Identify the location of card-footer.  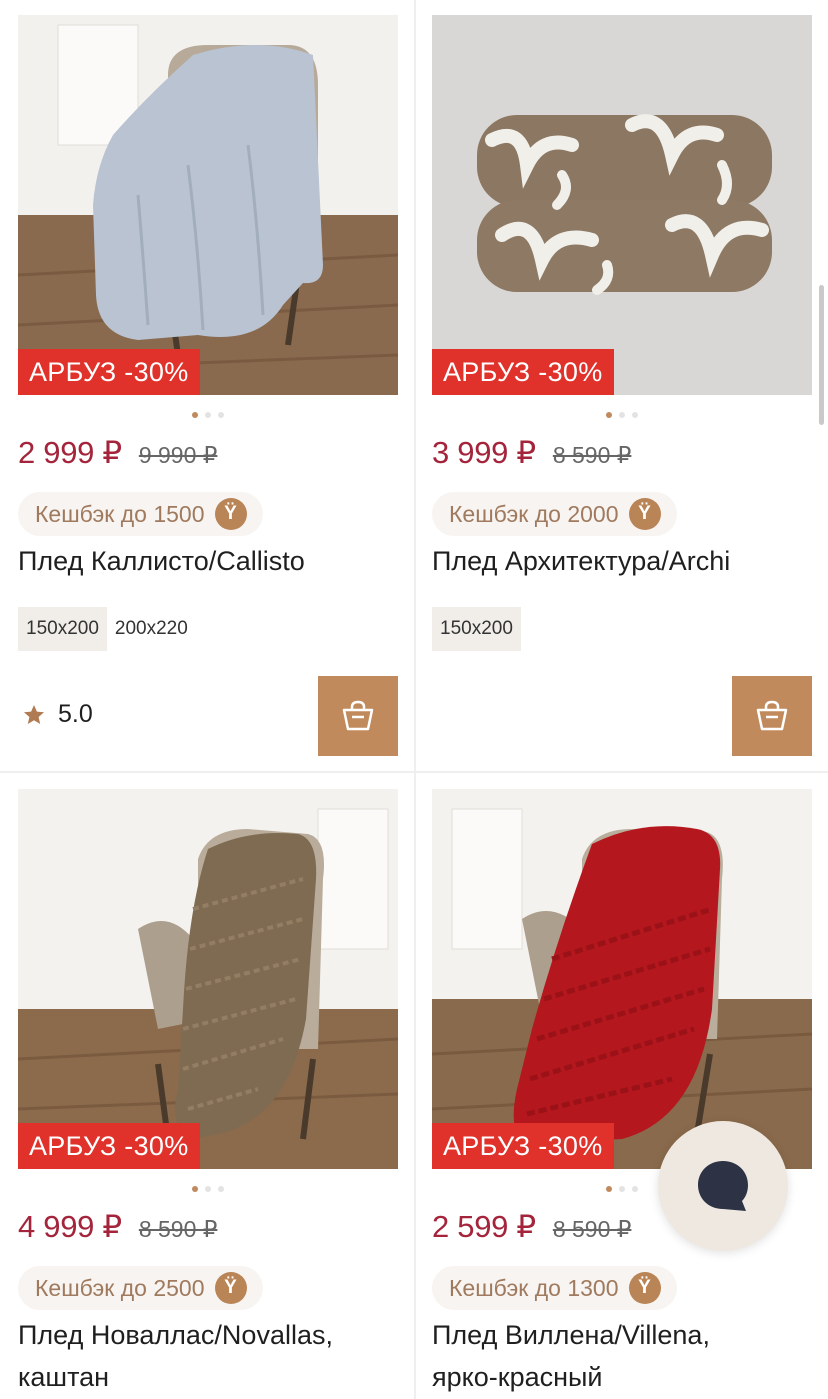
(622, 716).